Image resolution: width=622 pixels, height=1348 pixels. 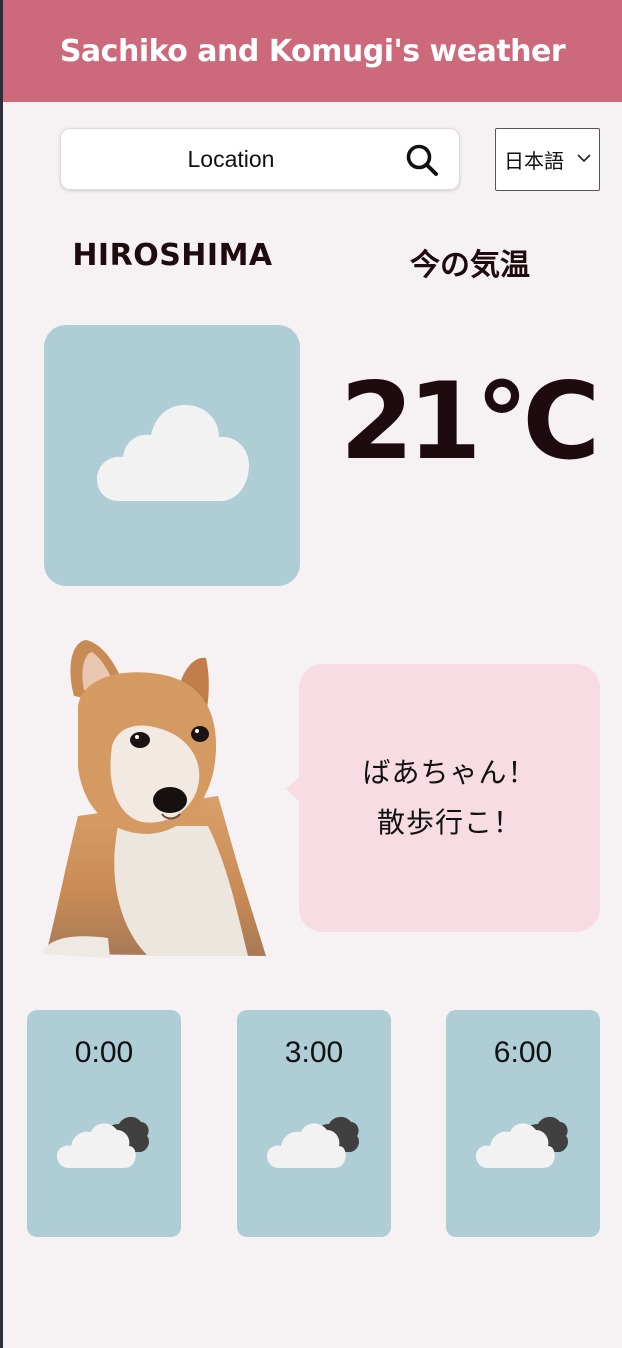 I want to click on language-select: 日本語, so click(x=547, y=159).